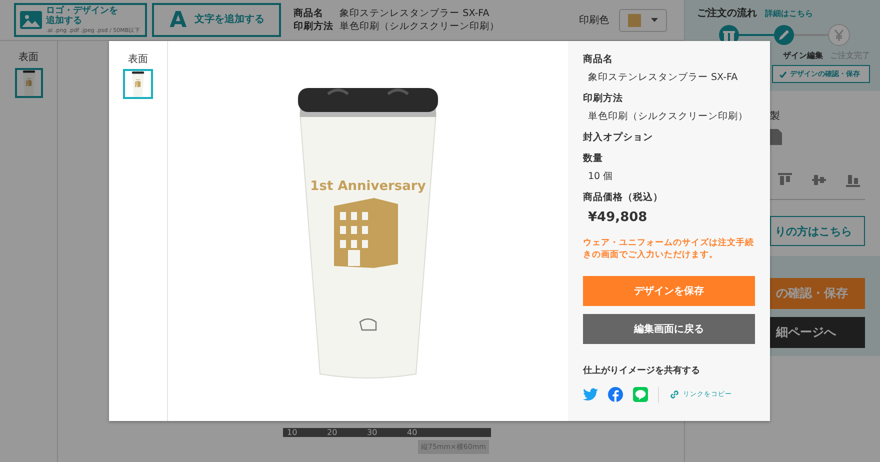 The height and width of the screenshot is (462, 880). I want to click on detail-value: 10 個, so click(600, 176).